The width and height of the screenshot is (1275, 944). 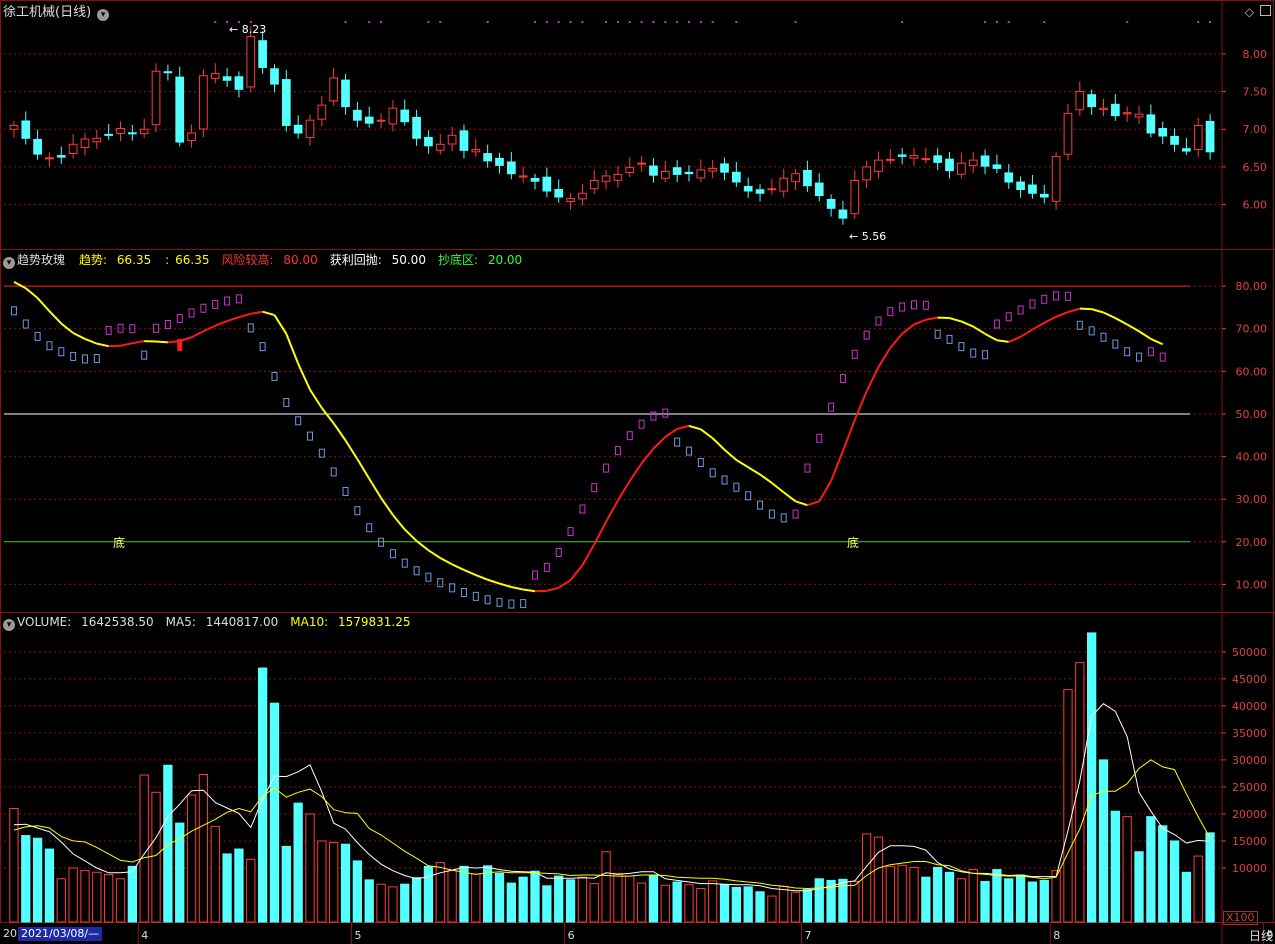 I want to click on month-label: 5, so click(x=357, y=935).